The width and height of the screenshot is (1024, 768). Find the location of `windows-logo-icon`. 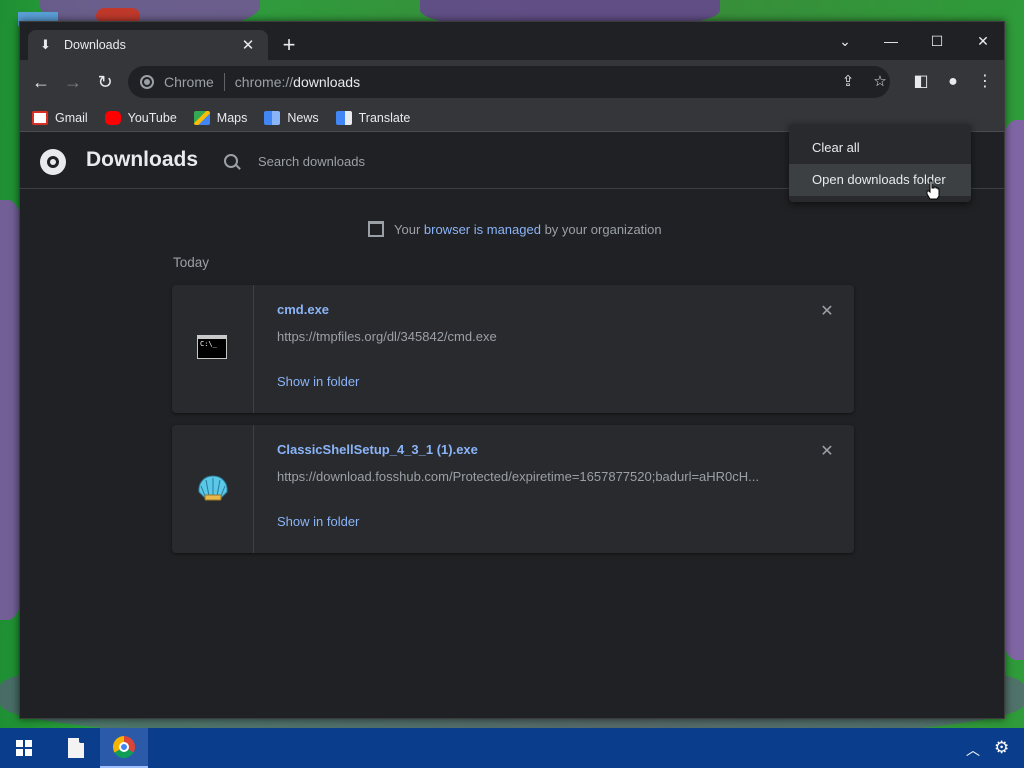

windows-logo-icon is located at coordinates (24, 748).